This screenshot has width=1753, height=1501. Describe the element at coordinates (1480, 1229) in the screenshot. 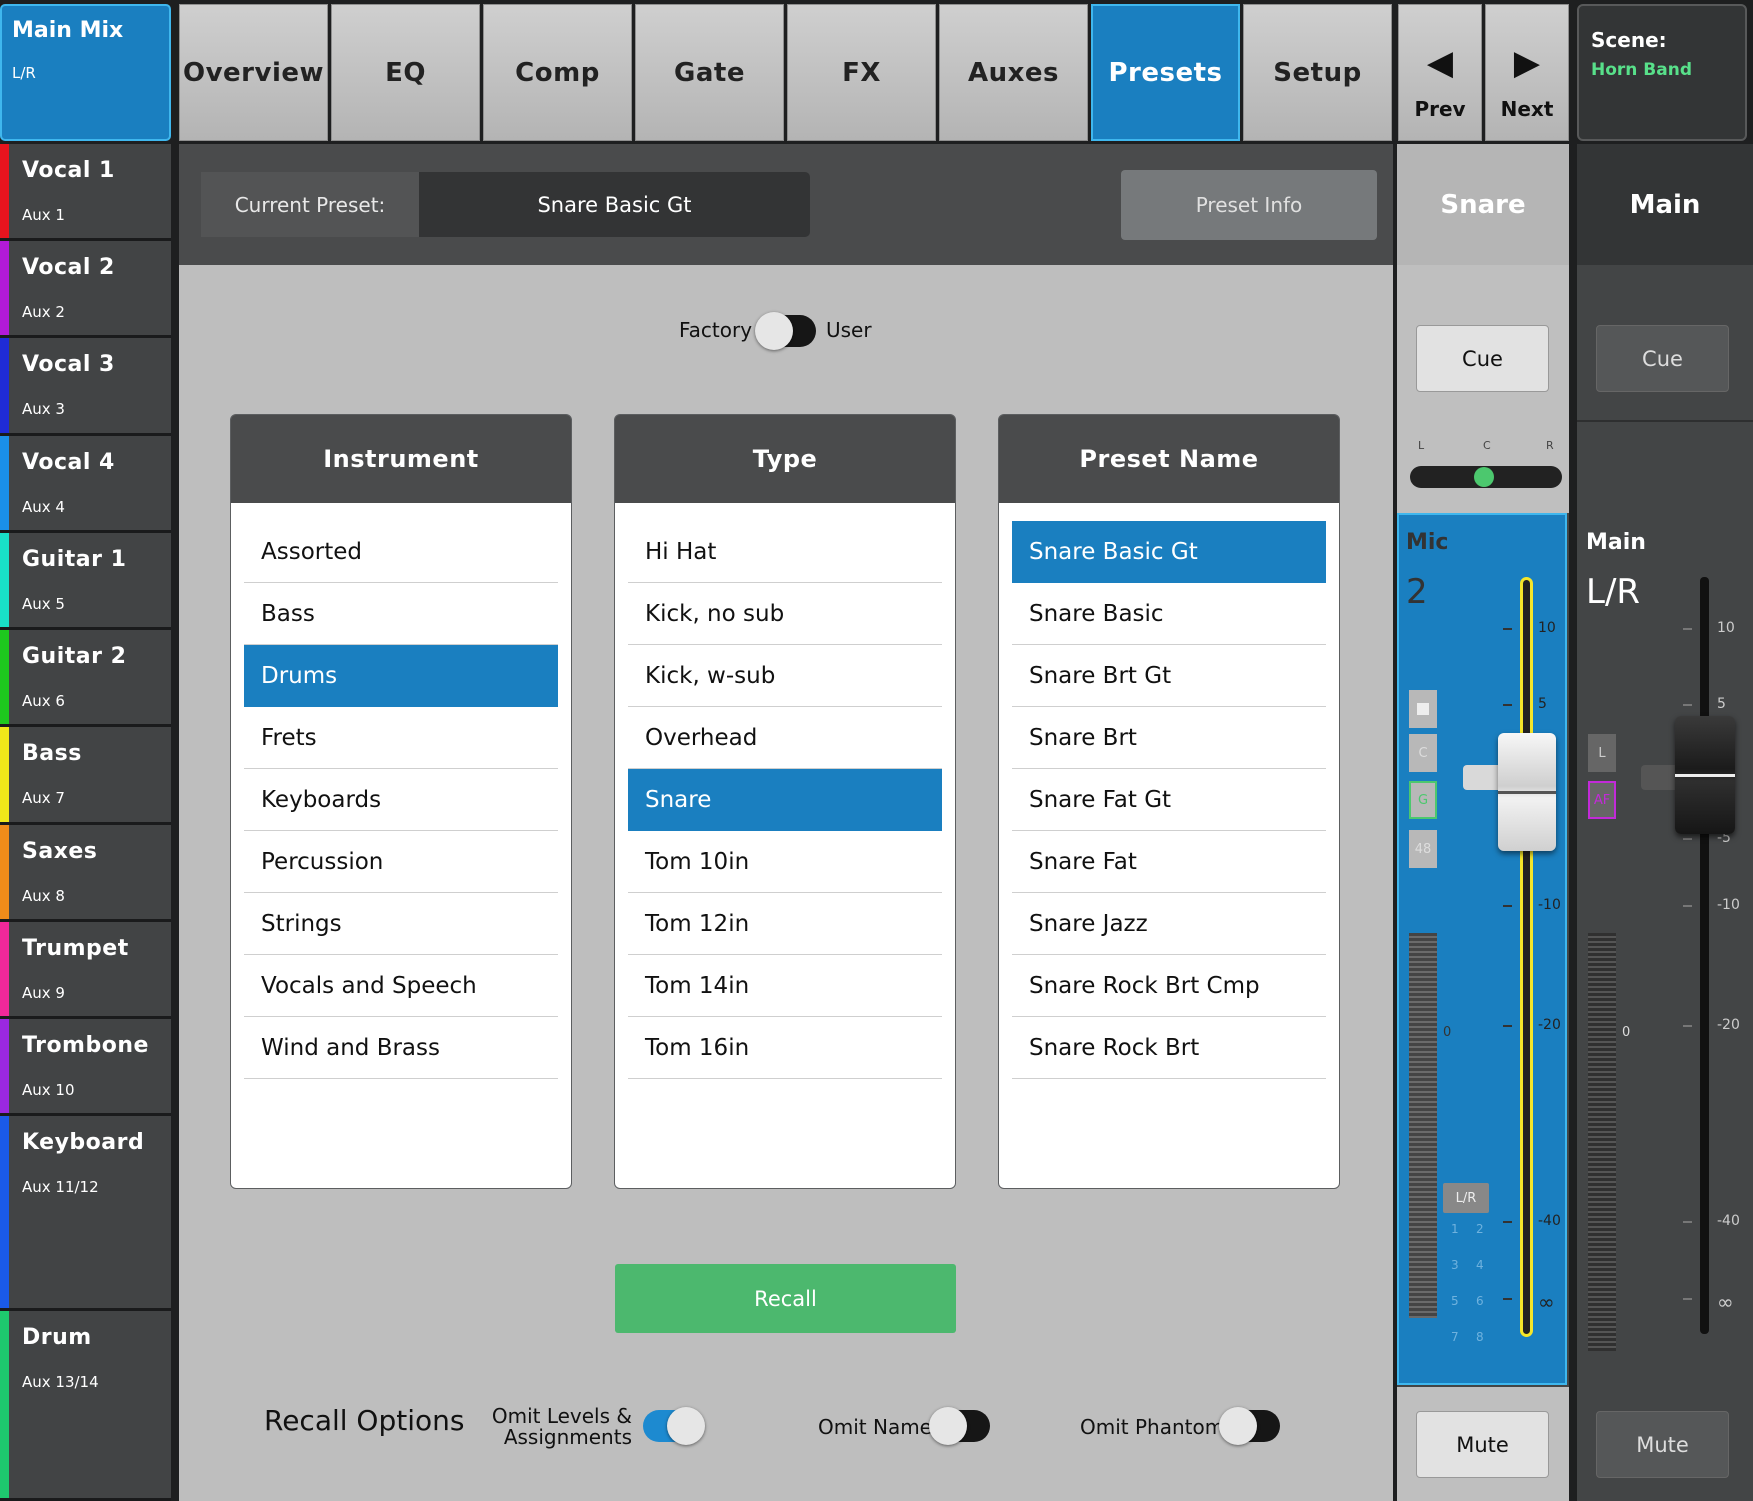

I see `assign-number: 2` at that location.